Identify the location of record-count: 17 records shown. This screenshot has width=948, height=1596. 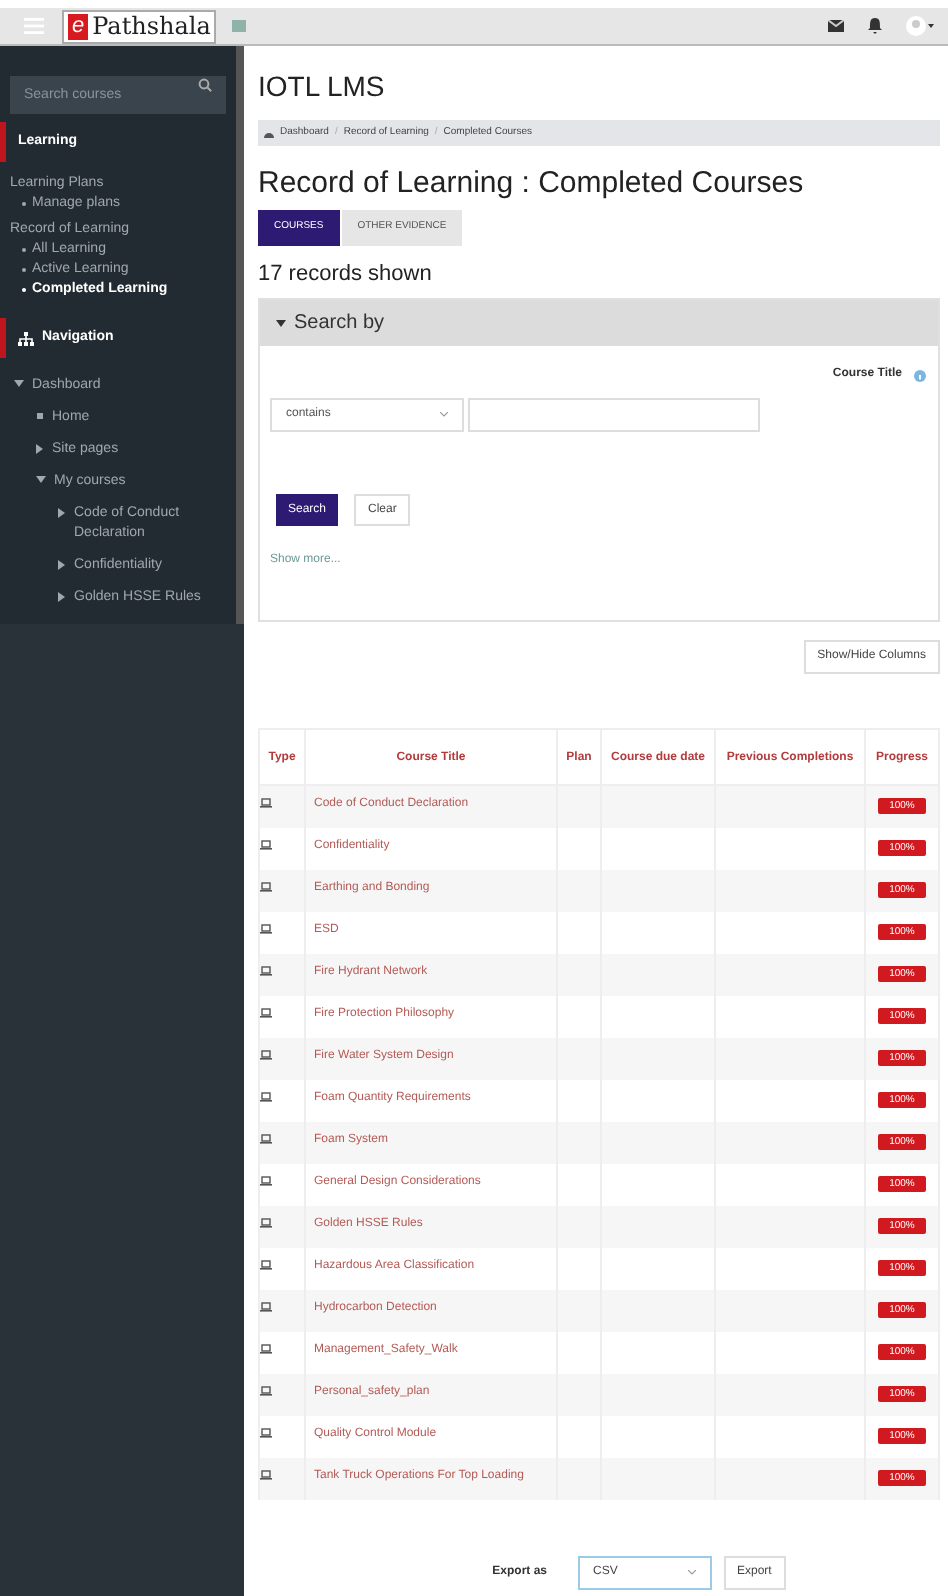
(346, 275).